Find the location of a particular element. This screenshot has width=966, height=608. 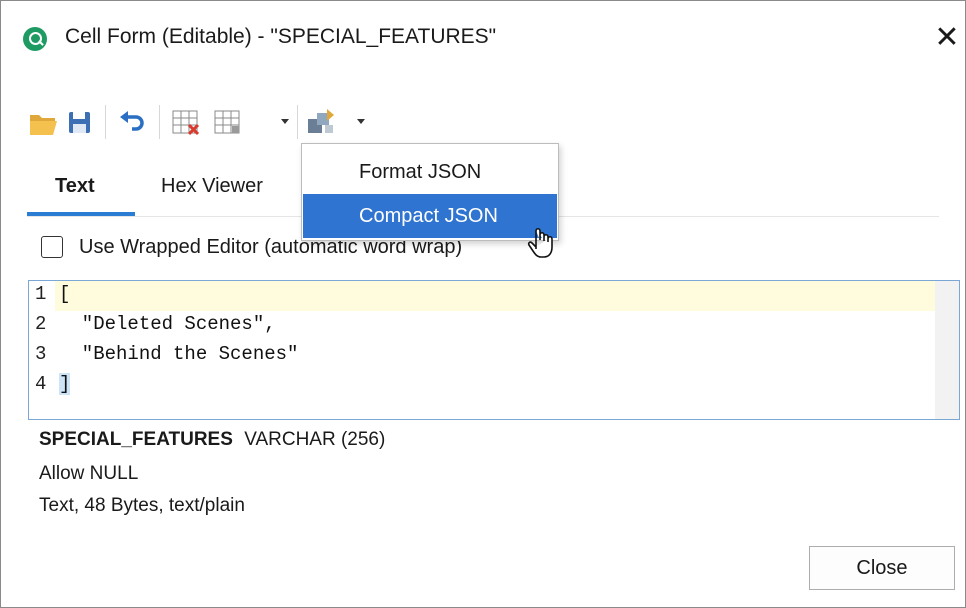

save-icon is located at coordinates (79, 122).